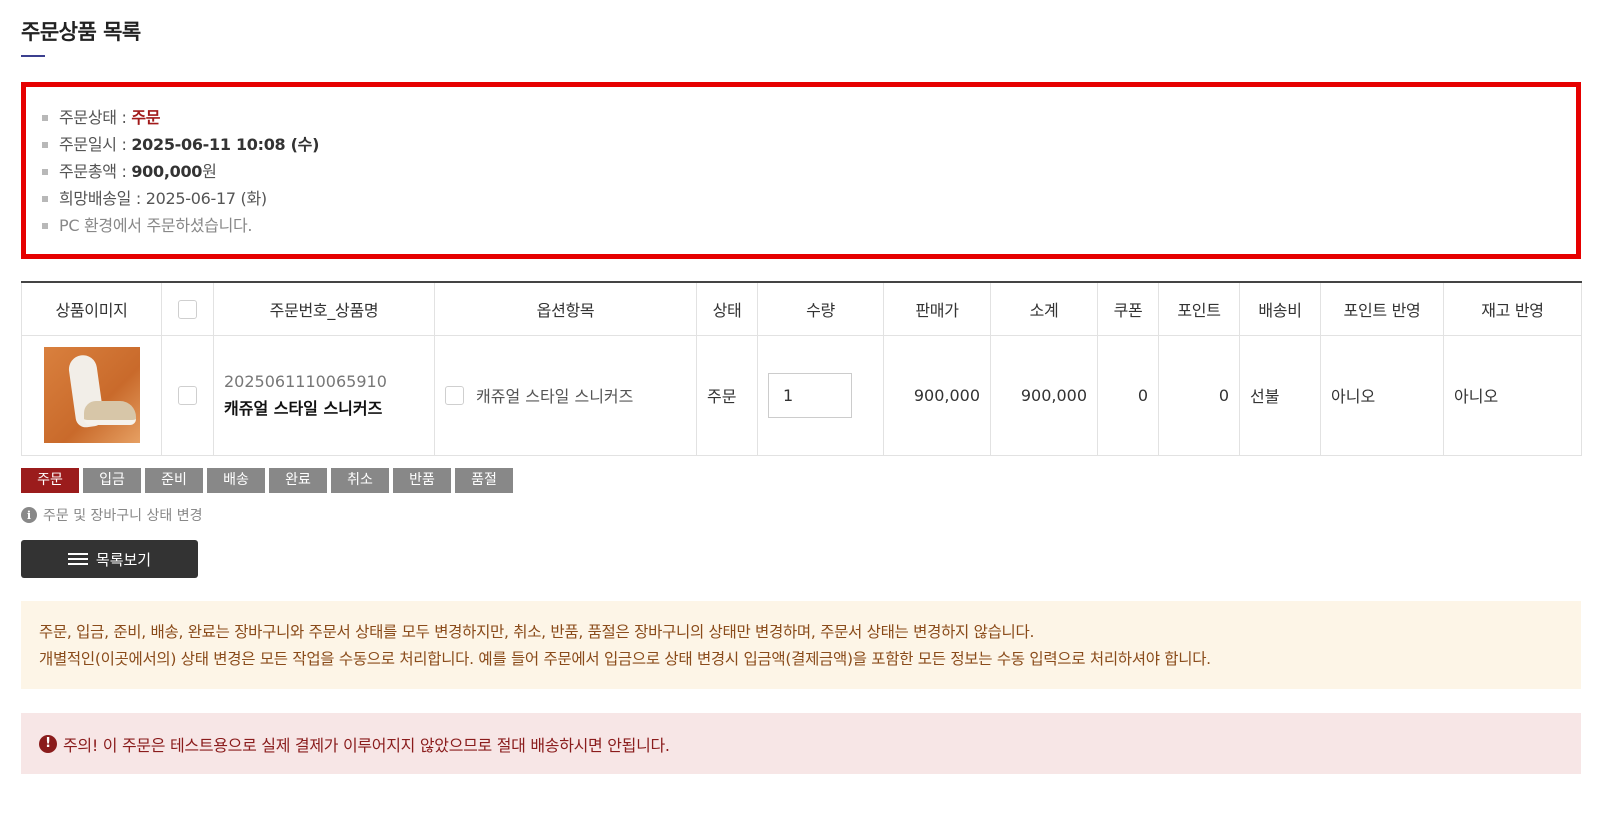  Describe the element at coordinates (33, 56) in the screenshot. I see `title-underline` at that location.